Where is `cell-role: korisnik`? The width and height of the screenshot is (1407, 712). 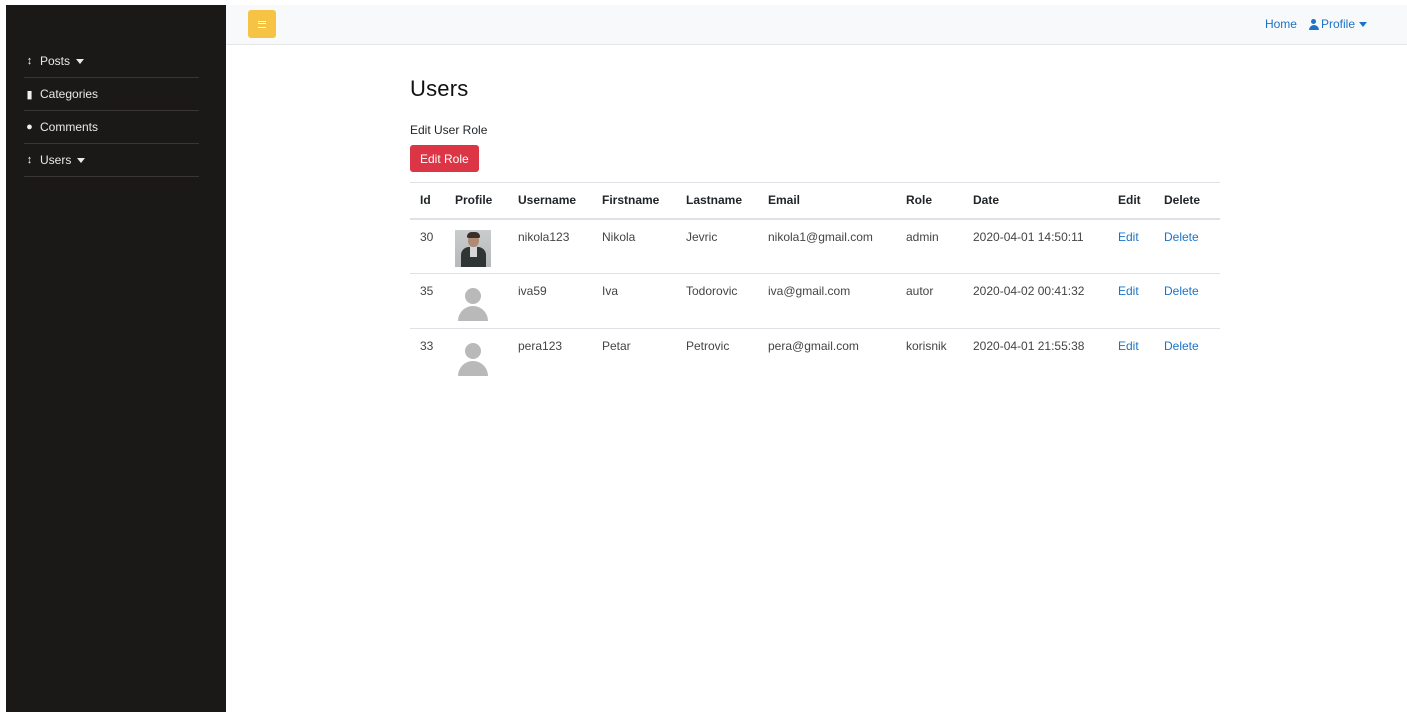 cell-role: korisnik is located at coordinates (926, 346).